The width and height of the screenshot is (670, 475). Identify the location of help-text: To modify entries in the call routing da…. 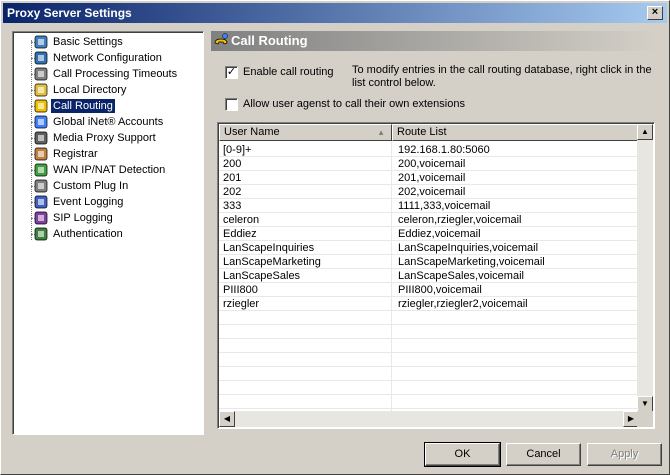
(502, 76).